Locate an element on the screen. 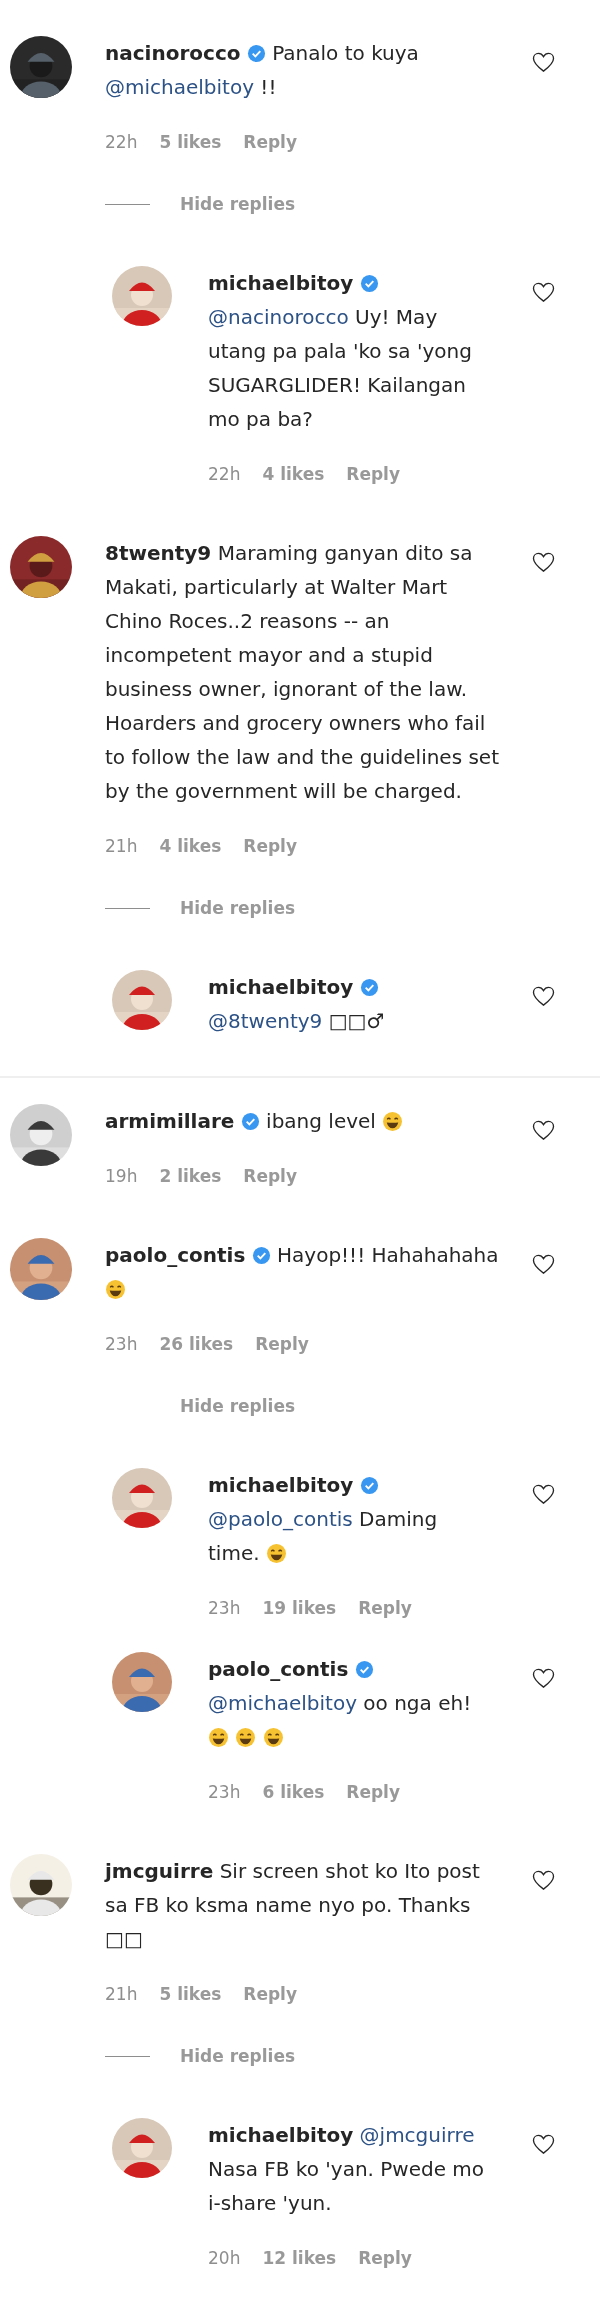  comment-text: michaelbitoy @paolo_contis Daming time. is located at coordinates (323, 1519).